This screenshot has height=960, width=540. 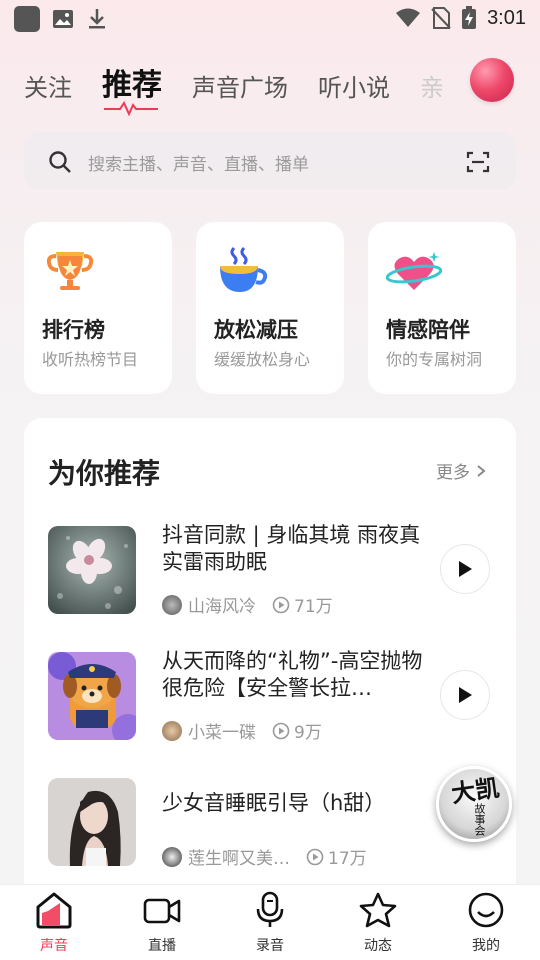 I want to click on search-bar: 搜索主播、声音、直播、播单, so click(x=270, y=161).